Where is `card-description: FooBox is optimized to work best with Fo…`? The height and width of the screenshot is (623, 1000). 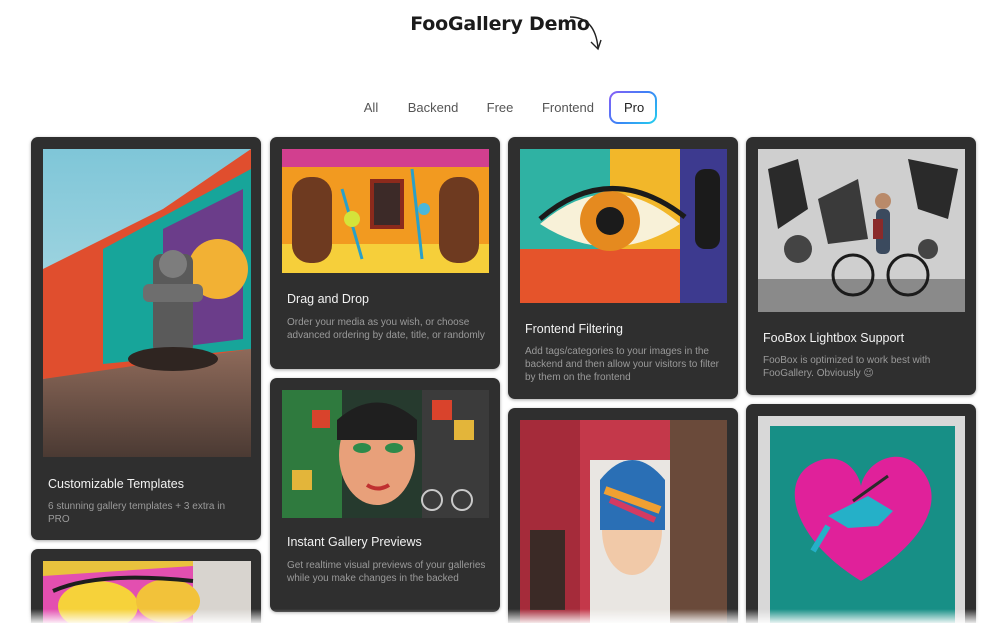 card-description: FooBox is optimized to work best with Fo… is located at coordinates (847, 367).